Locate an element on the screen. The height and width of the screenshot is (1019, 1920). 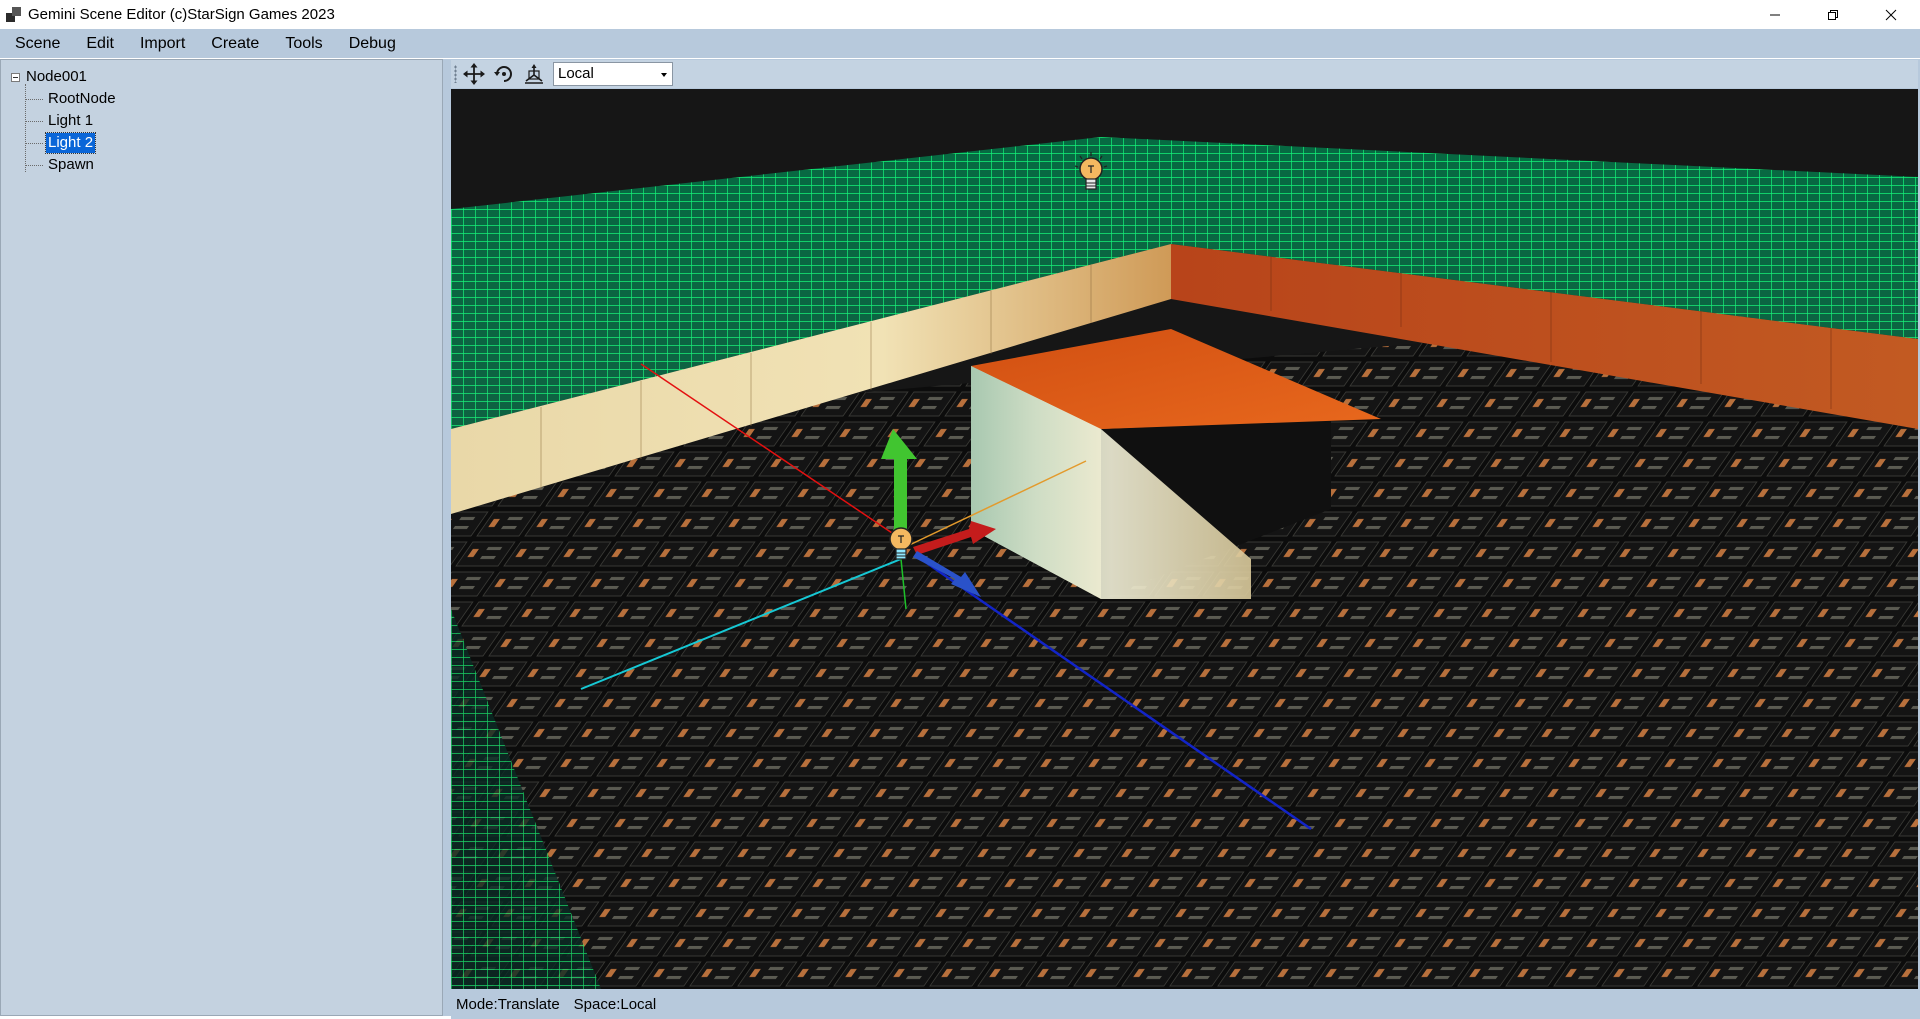
scale-tool-button is located at coordinates (534, 74).